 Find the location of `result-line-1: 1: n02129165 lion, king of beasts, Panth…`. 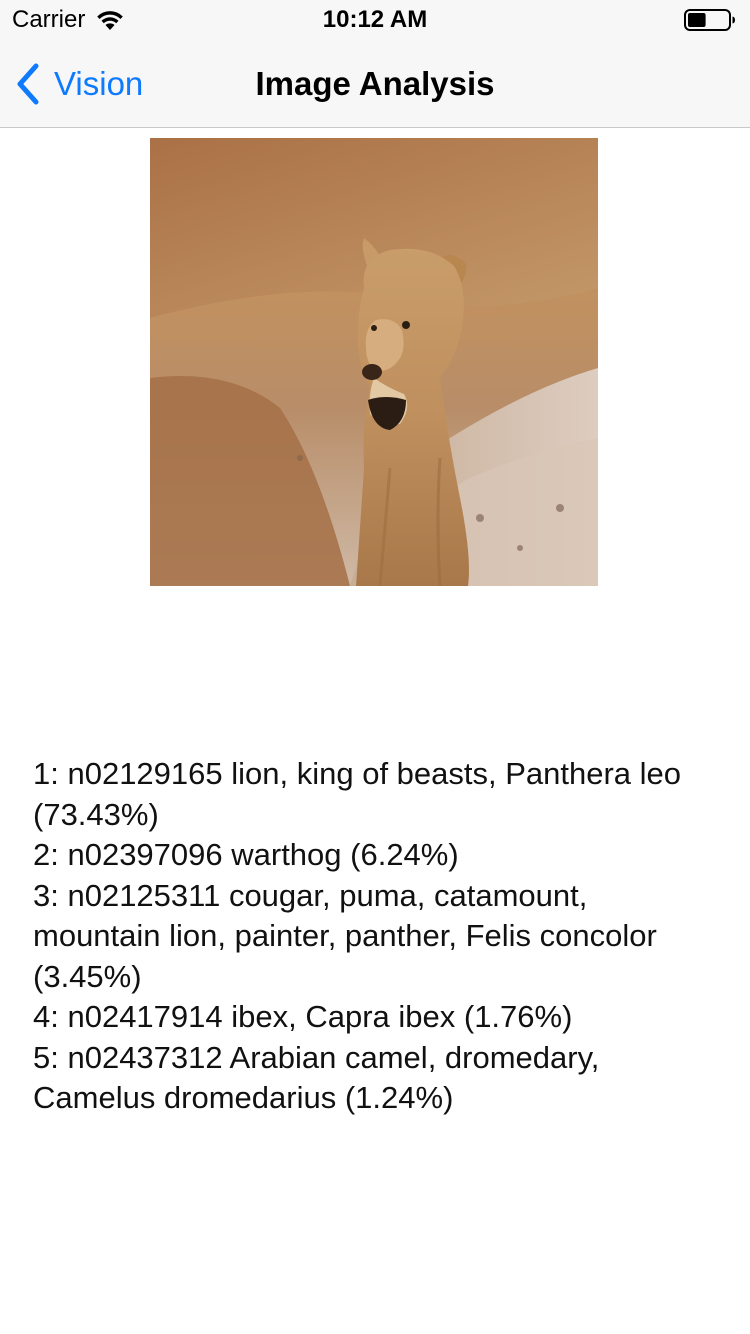

result-line-1: 1: n02129165 lion, king of beasts, Panth… is located at coordinates (357, 794).